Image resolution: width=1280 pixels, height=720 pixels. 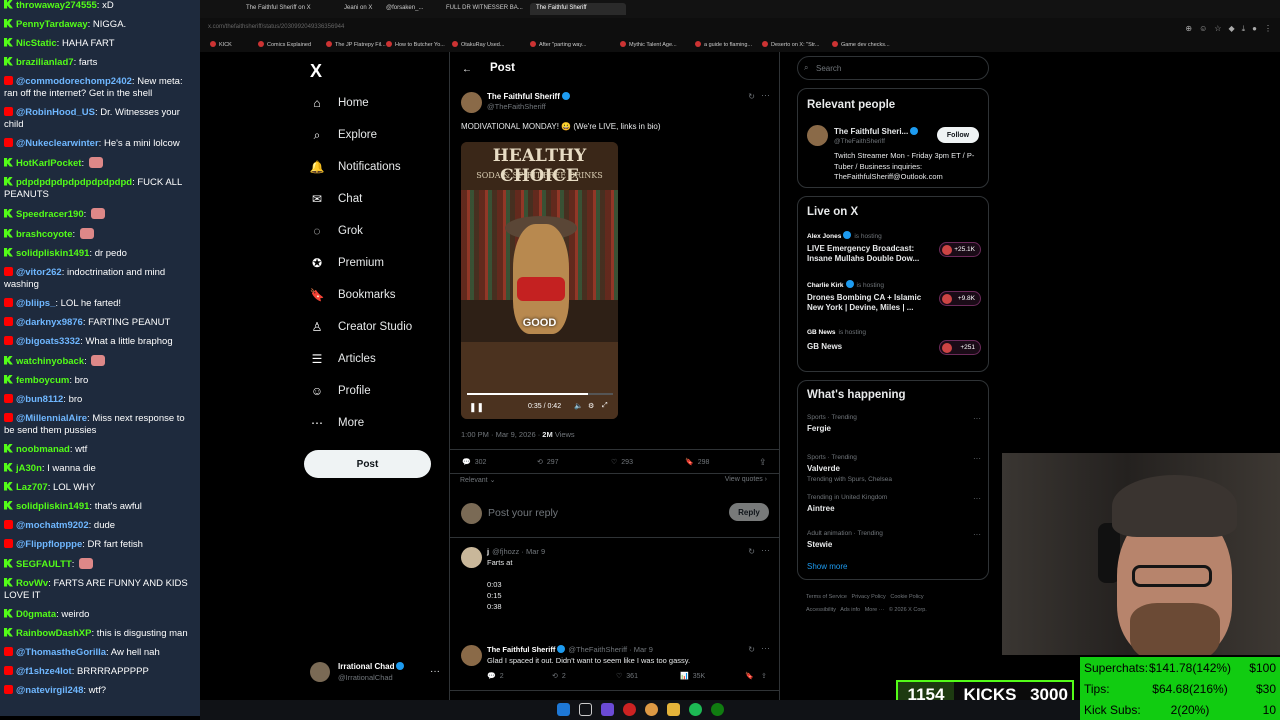 What do you see at coordinates (316, 71) in the screenshot?
I see `x-logo-icon: X` at bounding box center [316, 71].